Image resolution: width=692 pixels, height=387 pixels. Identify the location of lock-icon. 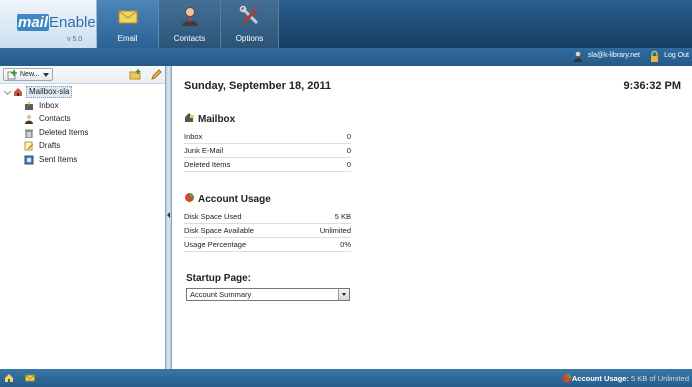
(654, 56).